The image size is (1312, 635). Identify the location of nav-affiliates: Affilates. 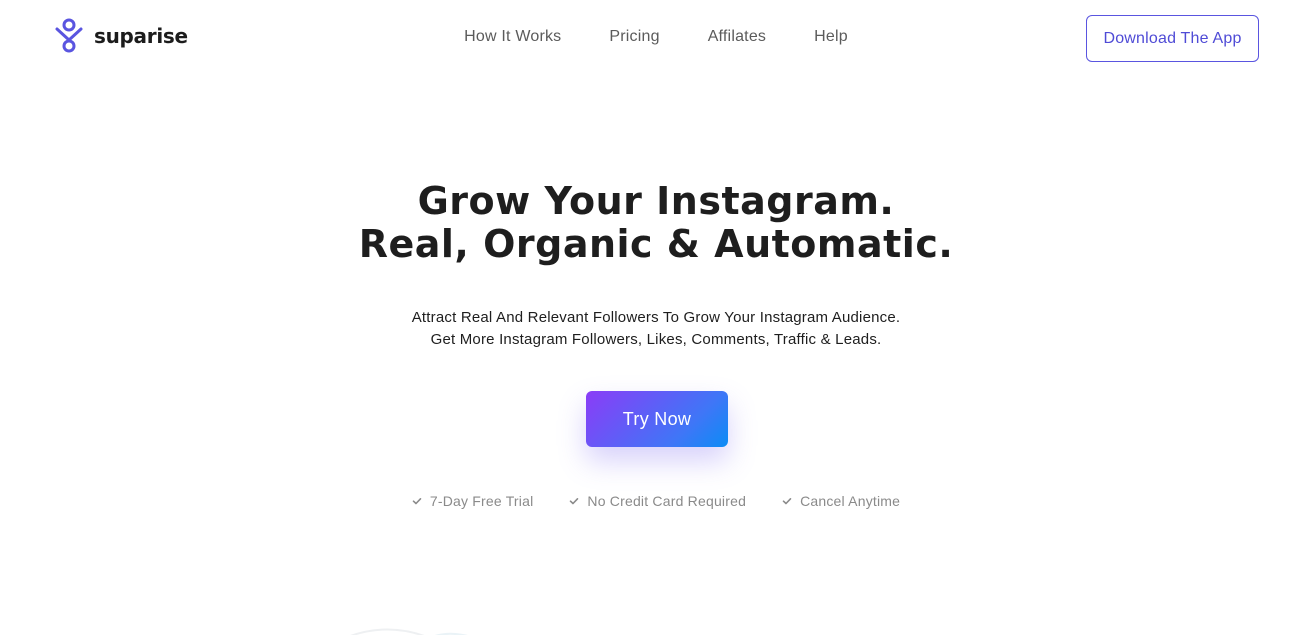
(737, 37).